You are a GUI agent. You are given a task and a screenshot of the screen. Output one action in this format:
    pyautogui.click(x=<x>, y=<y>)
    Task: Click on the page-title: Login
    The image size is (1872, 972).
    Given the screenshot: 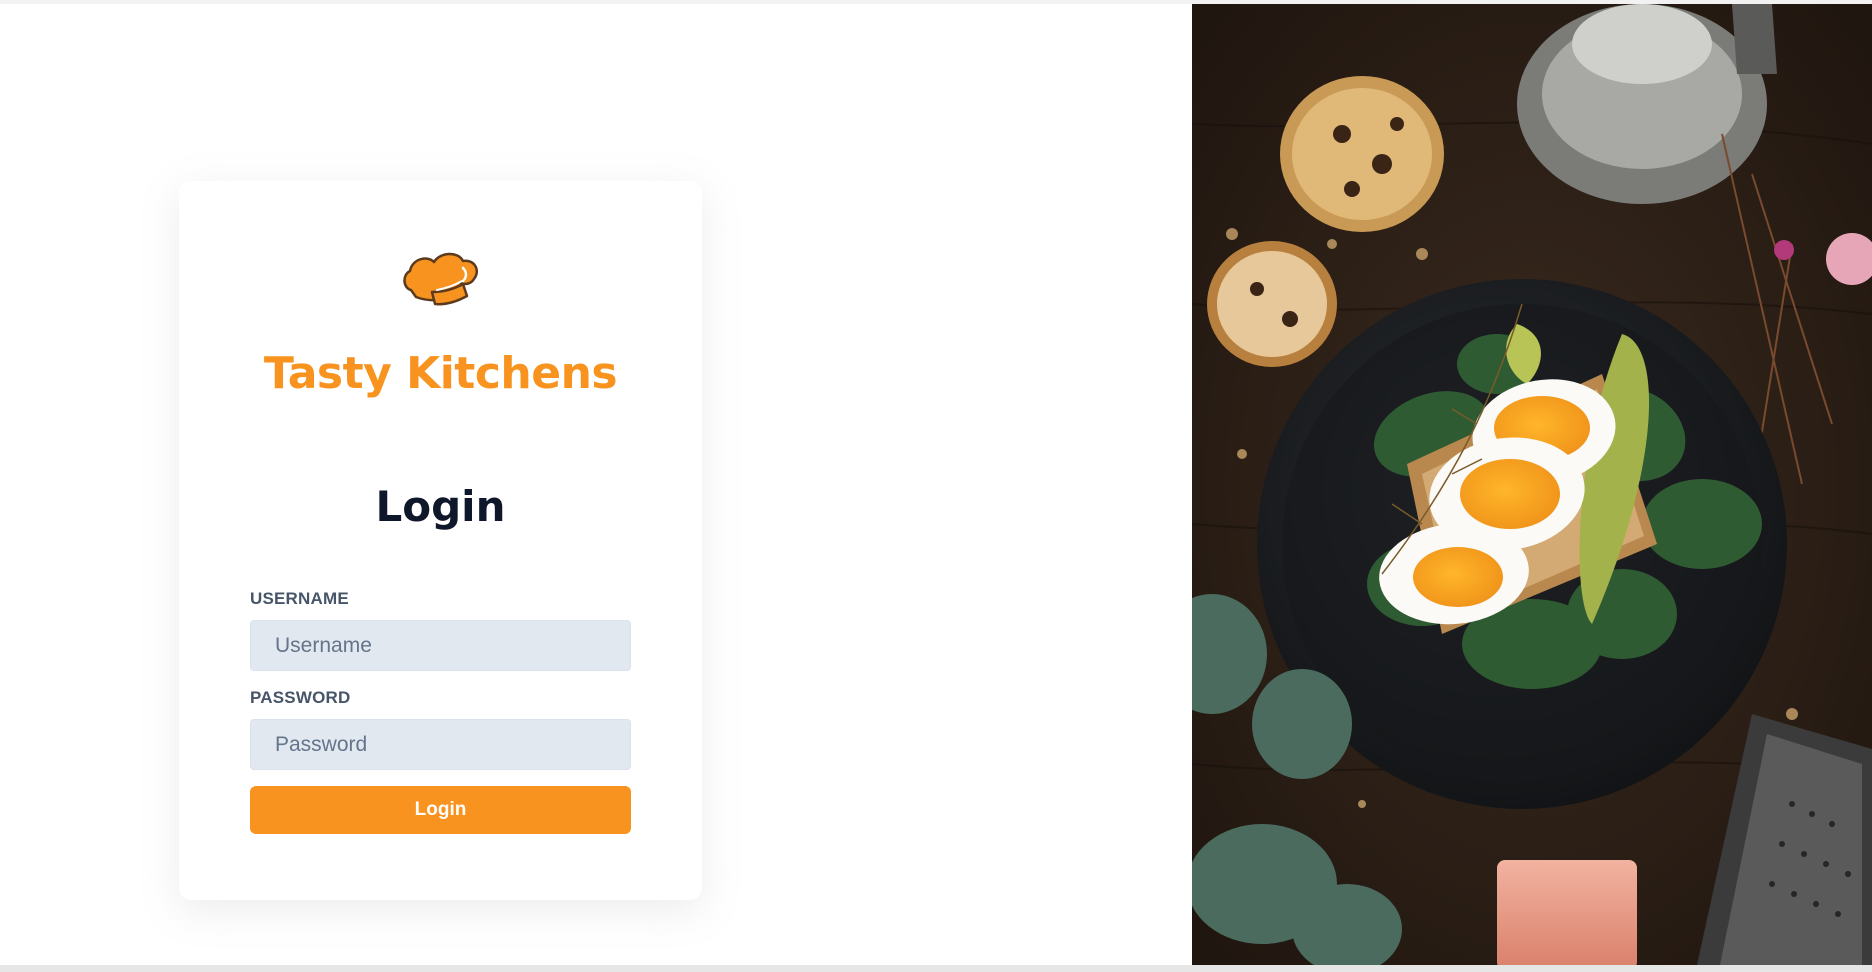 What is the action you would take?
    pyautogui.click(x=440, y=506)
    